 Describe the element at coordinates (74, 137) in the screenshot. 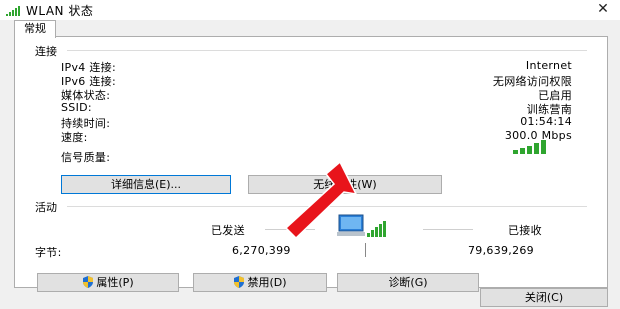

I see `speed-label: 速度:` at that location.